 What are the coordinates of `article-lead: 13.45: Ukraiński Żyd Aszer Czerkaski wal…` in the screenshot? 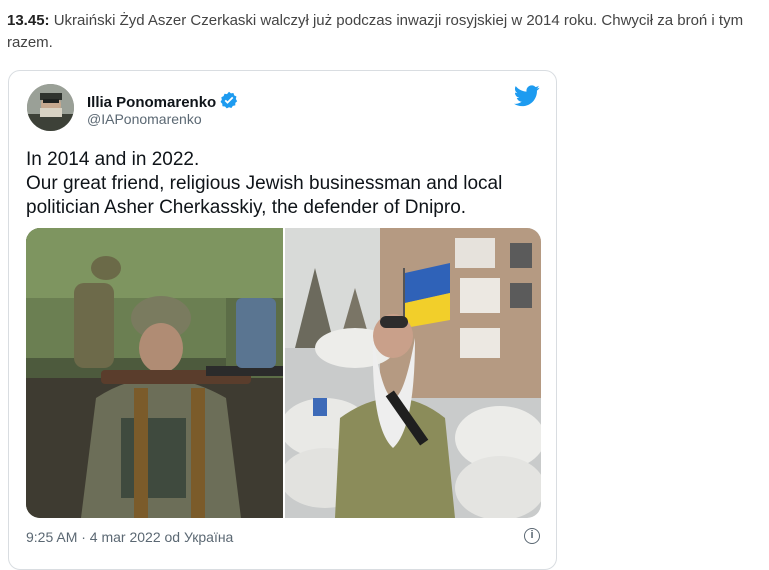 It's located at (384, 32).